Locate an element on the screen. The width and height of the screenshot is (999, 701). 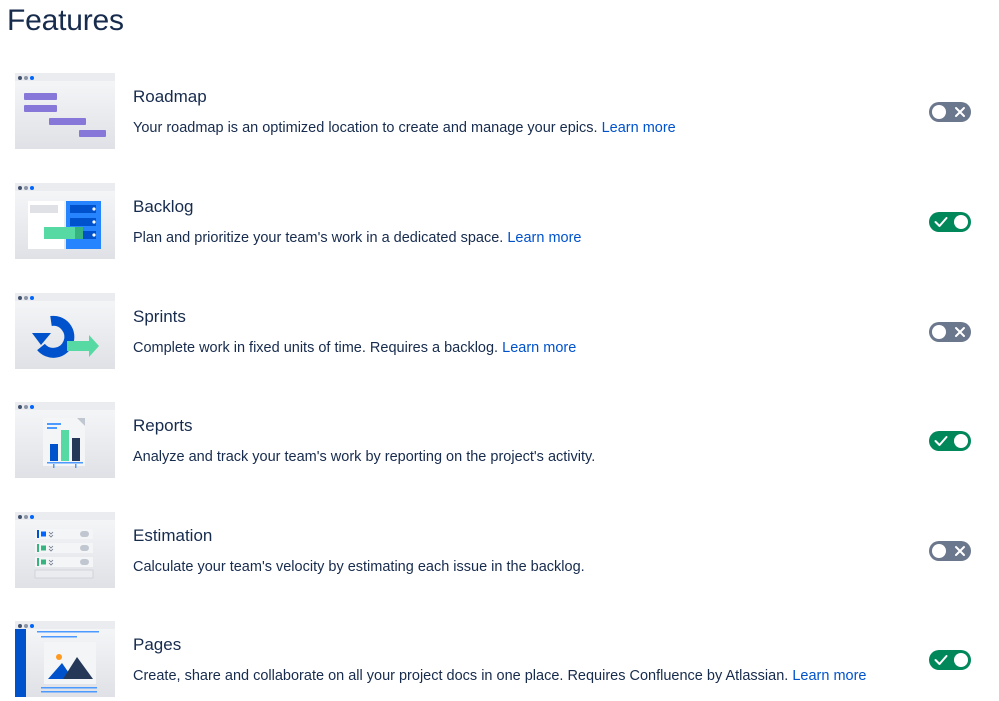
estimation-illustration-icon is located at coordinates (65, 550).